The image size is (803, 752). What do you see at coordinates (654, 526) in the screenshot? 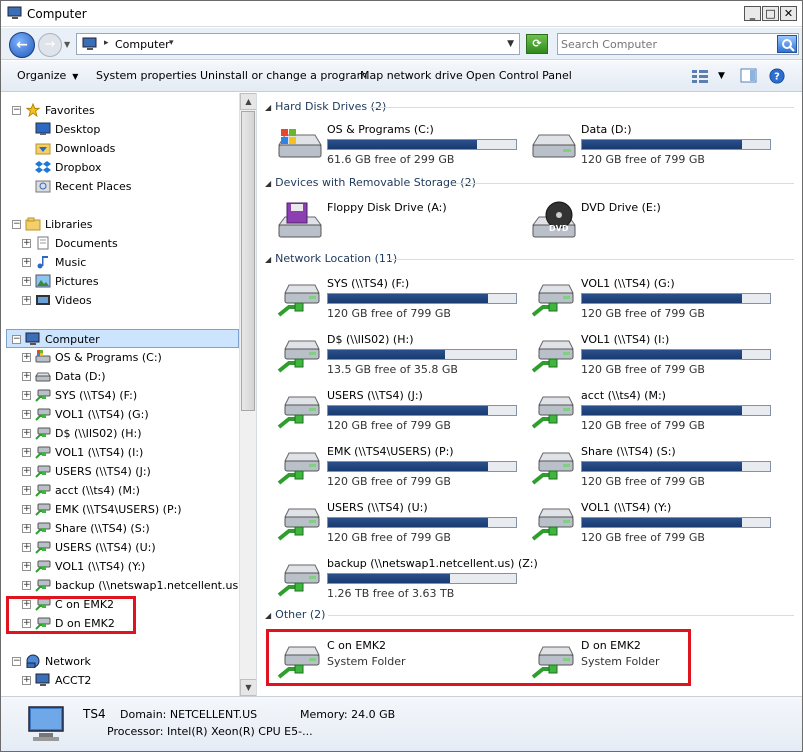
I see `network-drive-tile: VOL1 (\\TS4) (Y:) 120 GB free of 799 GB` at bounding box center [654, 526].